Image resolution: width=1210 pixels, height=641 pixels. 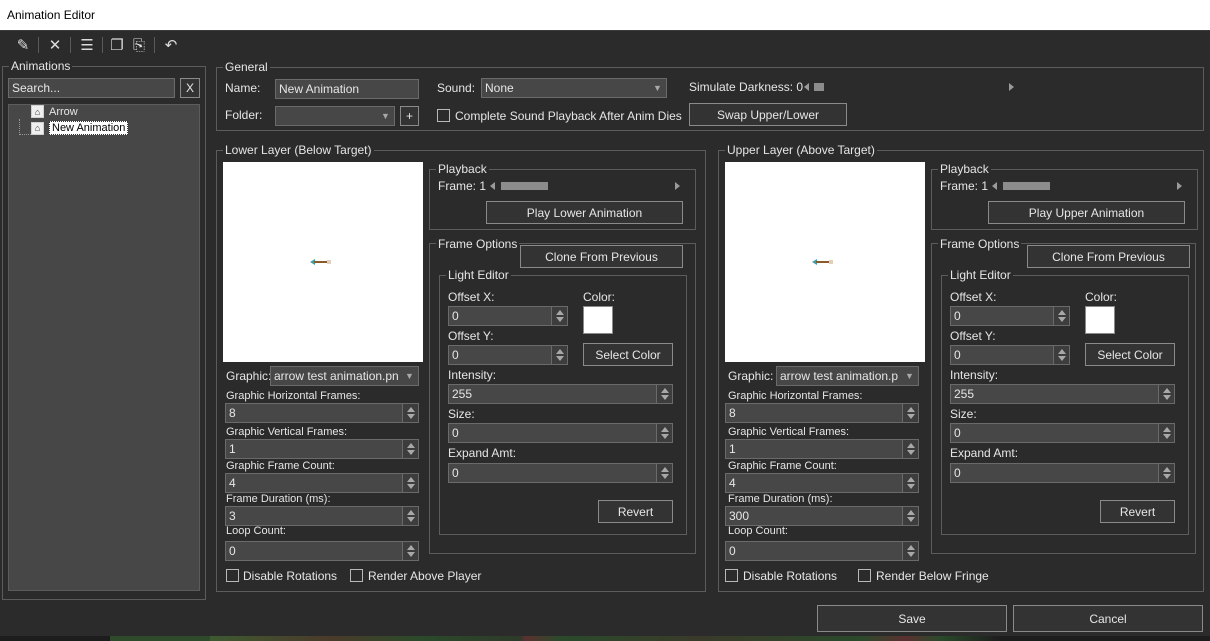 I want to click on lower-graphic-select: arrow test animation.pn ▼, so click(x=344, y=376).